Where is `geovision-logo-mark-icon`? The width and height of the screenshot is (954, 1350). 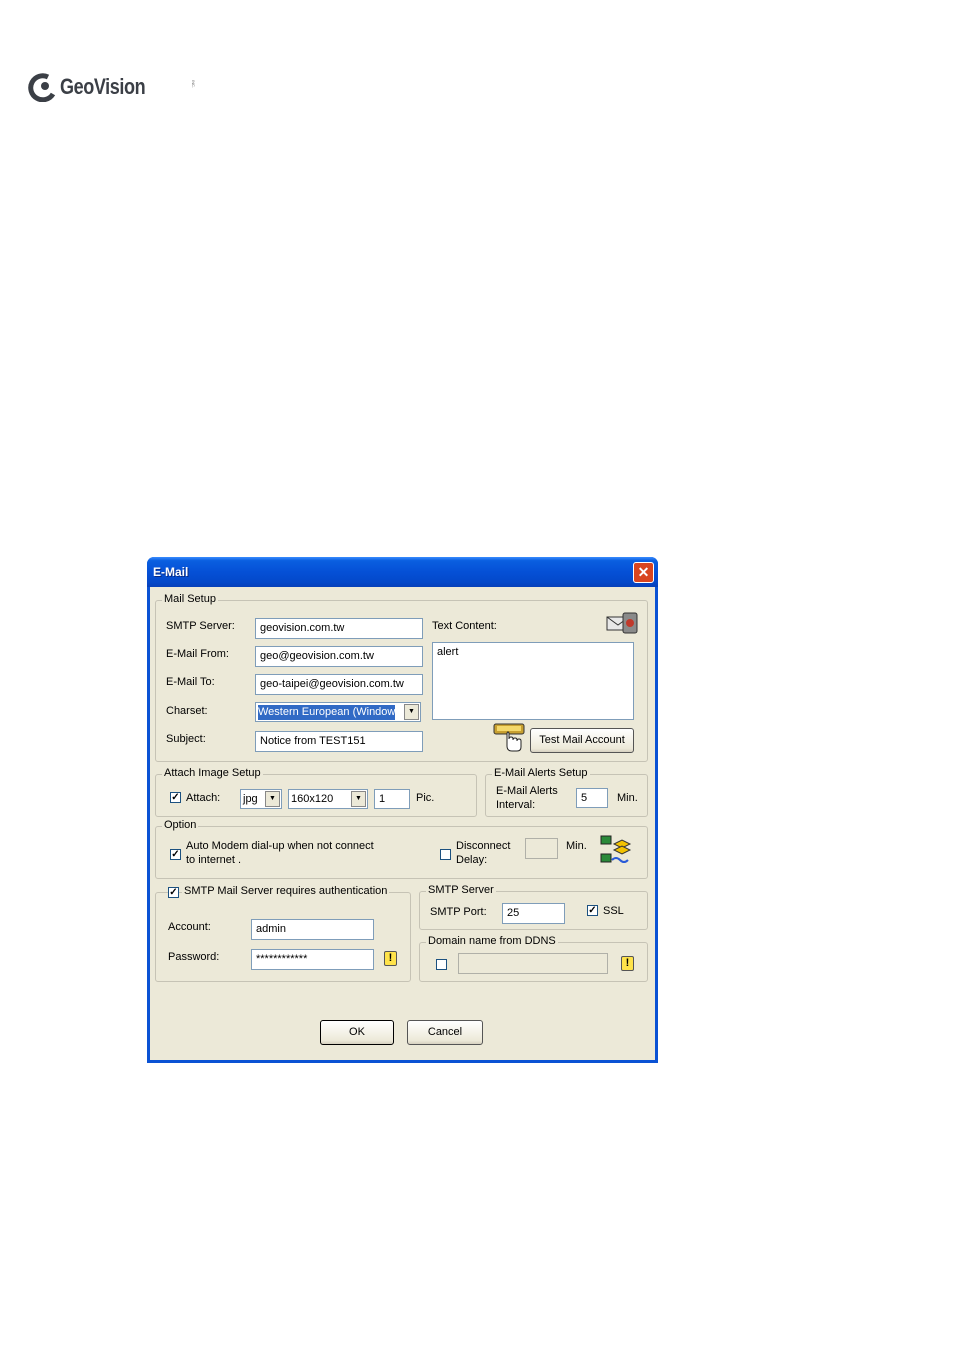
geovision-logo-mark-icon is located at coordinates (43, 87).